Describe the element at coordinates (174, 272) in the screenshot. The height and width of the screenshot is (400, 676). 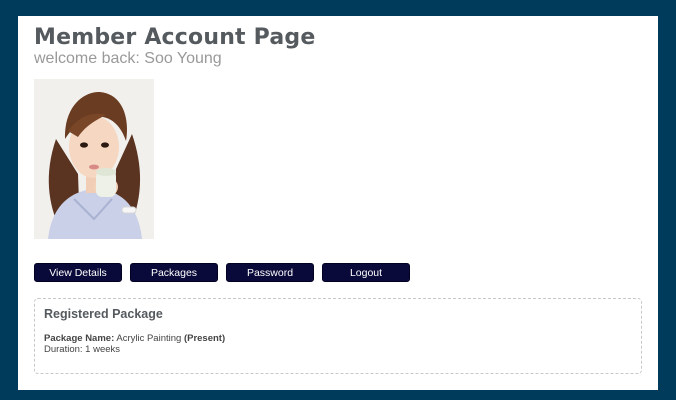
I see `packages-button: Packages` at that location.